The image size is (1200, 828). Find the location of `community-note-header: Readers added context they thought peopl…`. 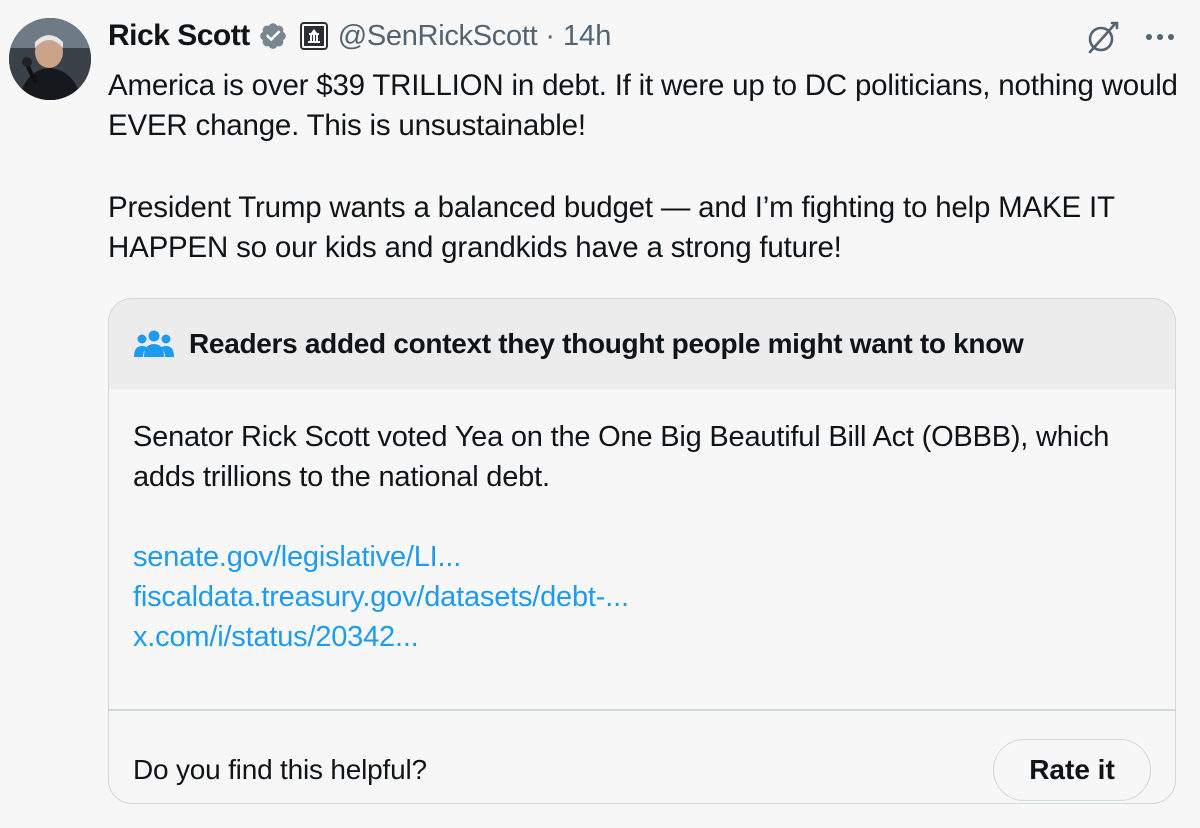

community-note-header: Readers added context they thought peopl… is located at coordinates (642, 344).